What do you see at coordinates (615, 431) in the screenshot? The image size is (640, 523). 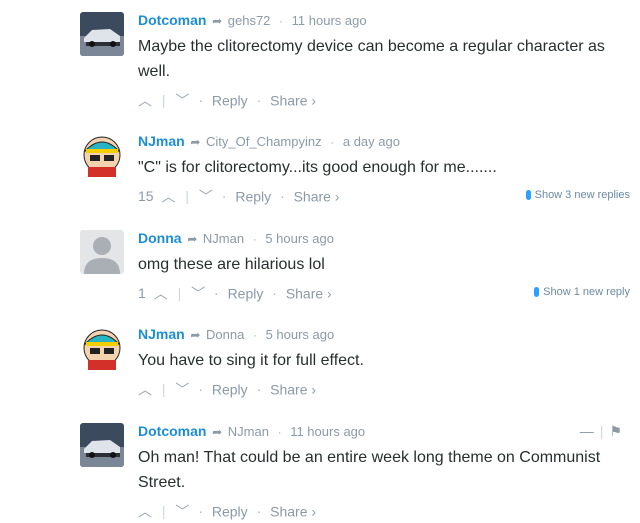 I see `flag-icon: ⚑` at bounding box center [615, 431].